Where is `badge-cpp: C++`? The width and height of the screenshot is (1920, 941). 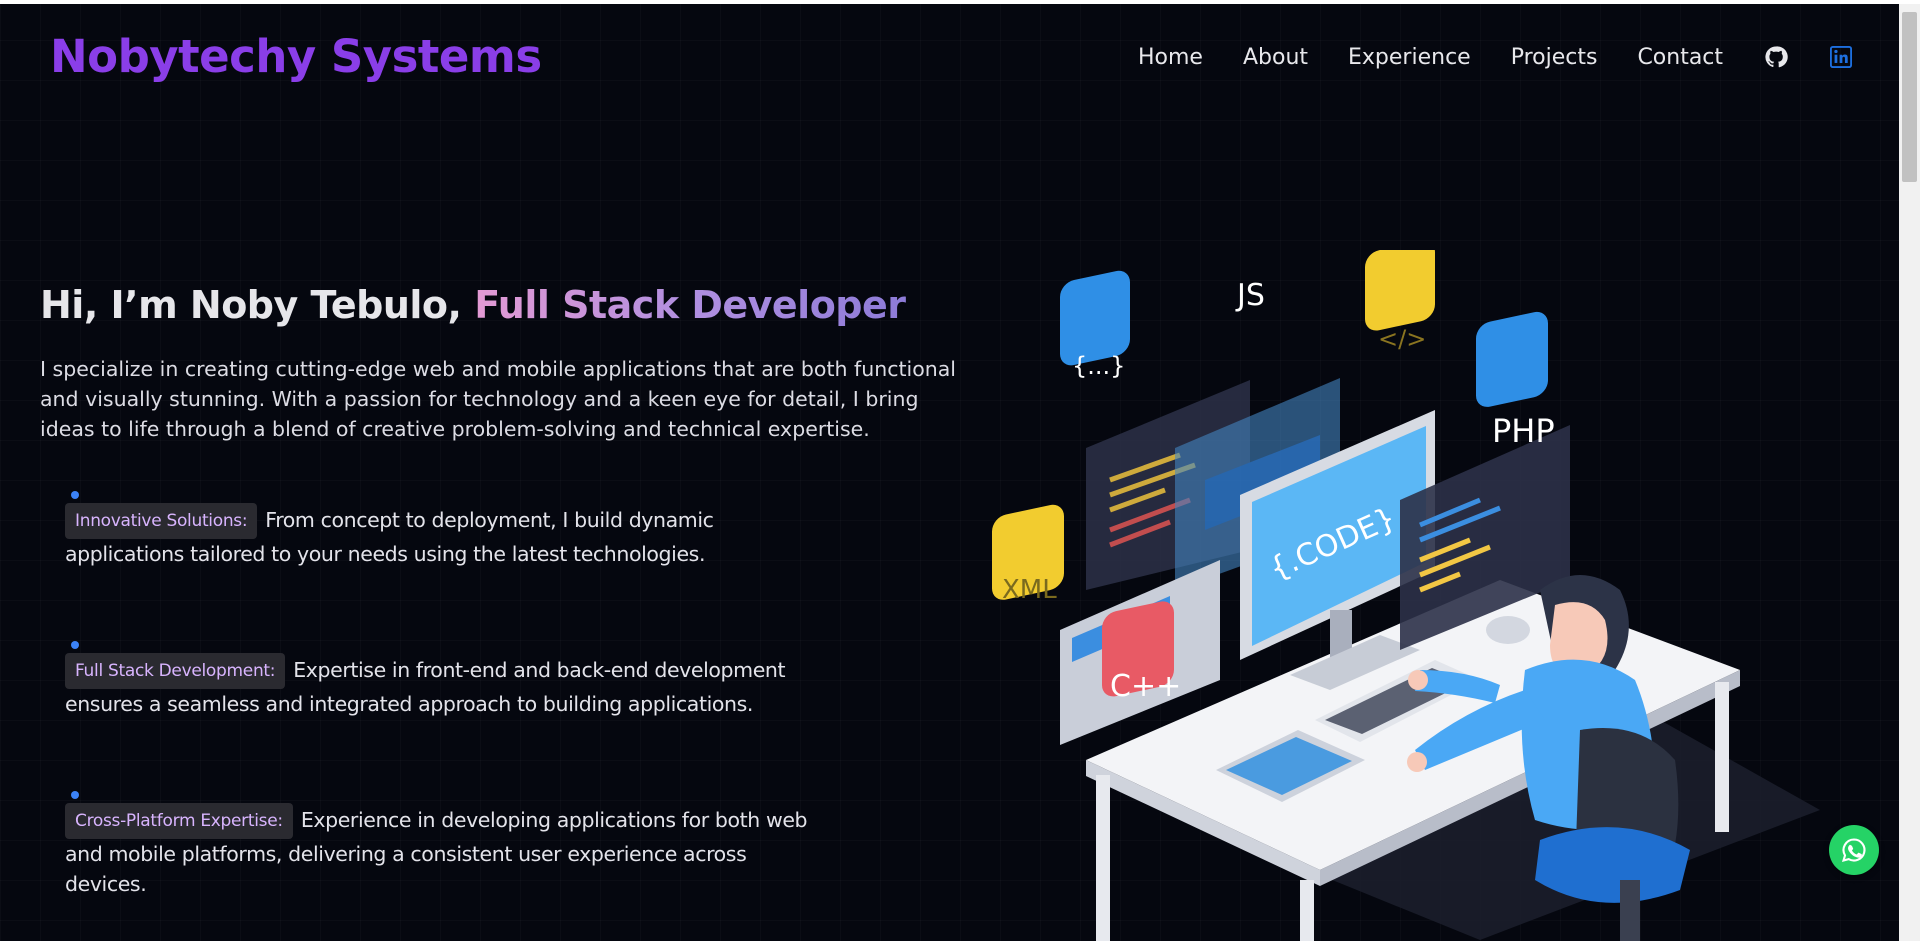
badge-cpp: C++ is located at coordinates (1141, 652).